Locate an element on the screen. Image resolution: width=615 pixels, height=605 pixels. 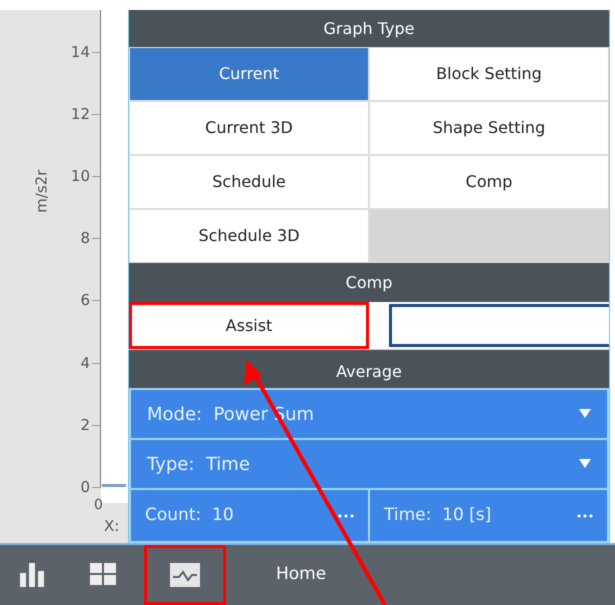
axis-label: X: is located at coordinates (112, 526).